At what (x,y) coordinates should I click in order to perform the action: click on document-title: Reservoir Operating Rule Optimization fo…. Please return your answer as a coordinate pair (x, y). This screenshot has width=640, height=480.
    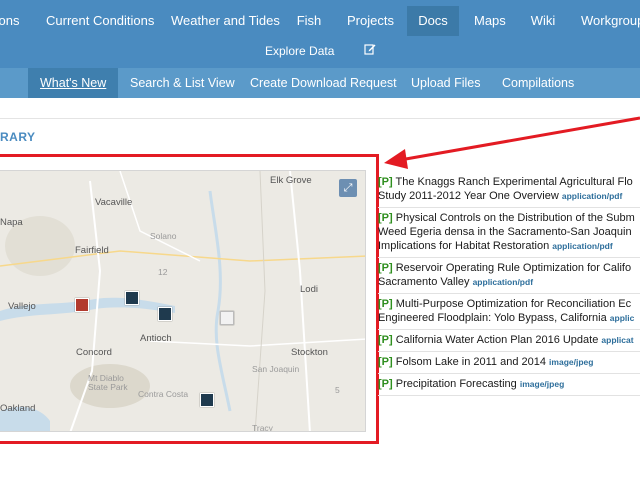
    Looking at the image, I should click on (513, 268).